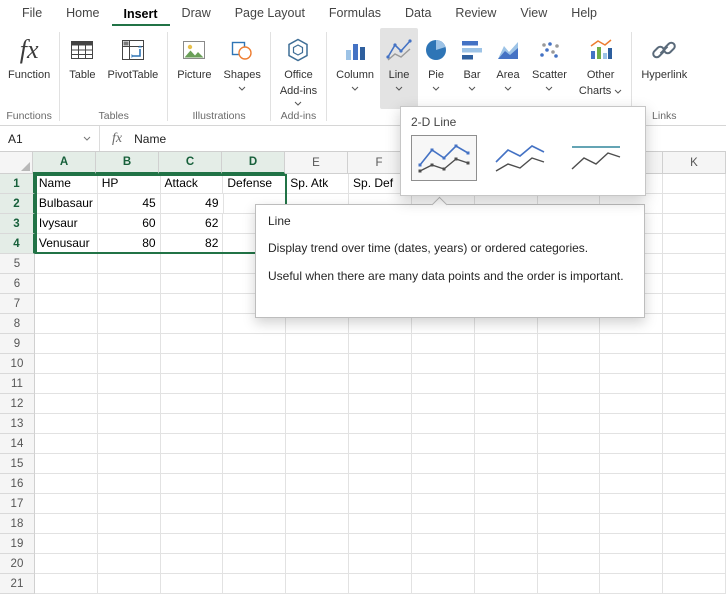 The width and height of the screenshot is (726, 598). What do you see at coordinates (694, 544) in the screenshot?
I see `cell-K19` at bounding box center [694, 544].